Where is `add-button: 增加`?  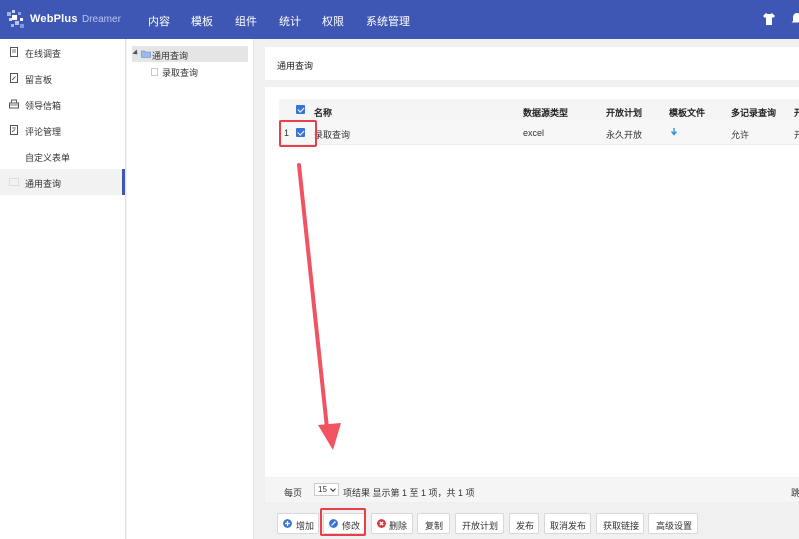
add-button: 增加 is located at coordinates (298, 523).